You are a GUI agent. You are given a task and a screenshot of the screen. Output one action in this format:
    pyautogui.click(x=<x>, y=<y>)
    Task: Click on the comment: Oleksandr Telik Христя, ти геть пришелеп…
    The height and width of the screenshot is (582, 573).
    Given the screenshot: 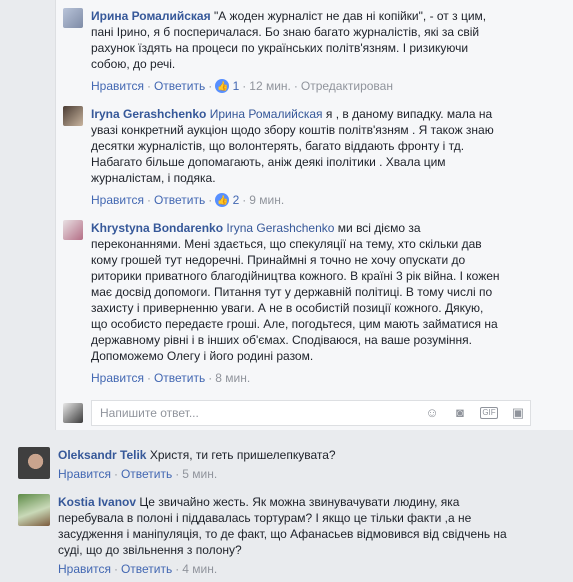 What is the action you would take?
    pyautogui.click(x=293, y=464)
    